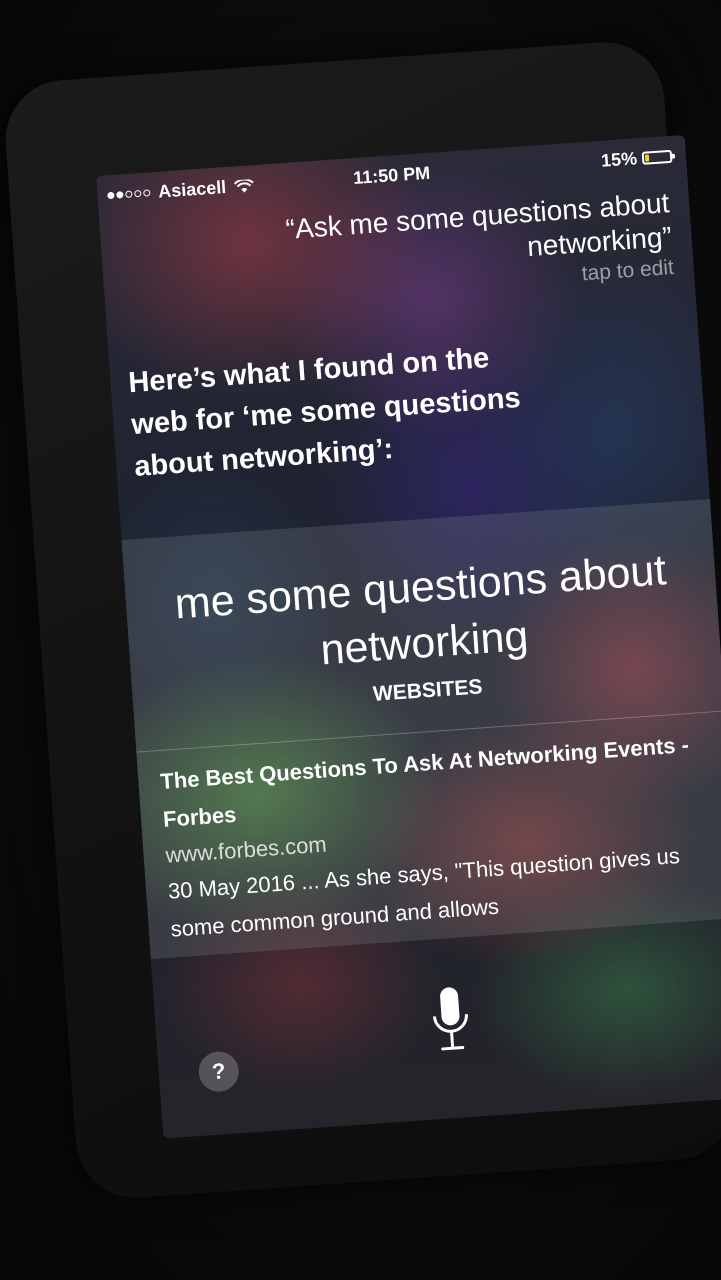 This screenshot has height=1280, width=721. I want to click on microphone-icon, so click(450, 1020).